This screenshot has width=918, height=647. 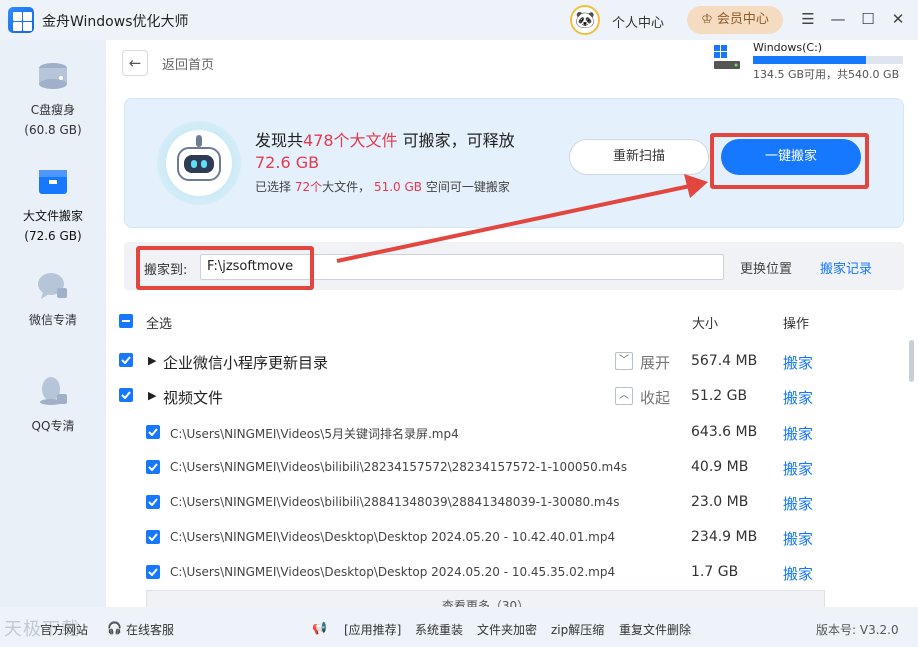 I want to click on sidebar-item-label: 微信专清, so click(x=52, y=320).